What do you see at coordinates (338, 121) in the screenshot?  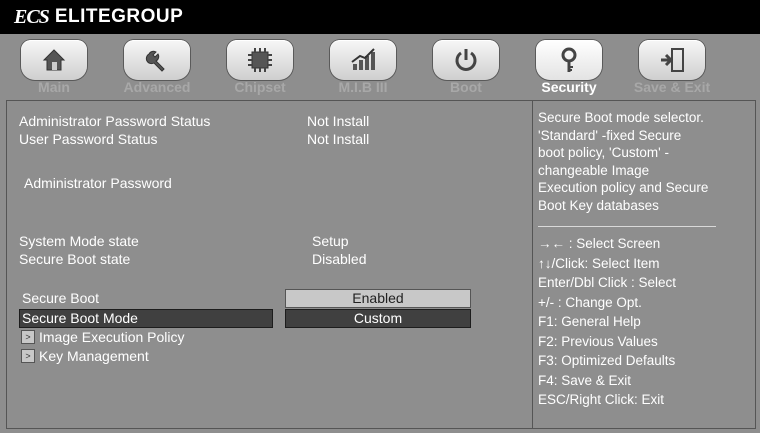 I see `admin-password-status-value: Not Install` at bounding box center [338, 121].